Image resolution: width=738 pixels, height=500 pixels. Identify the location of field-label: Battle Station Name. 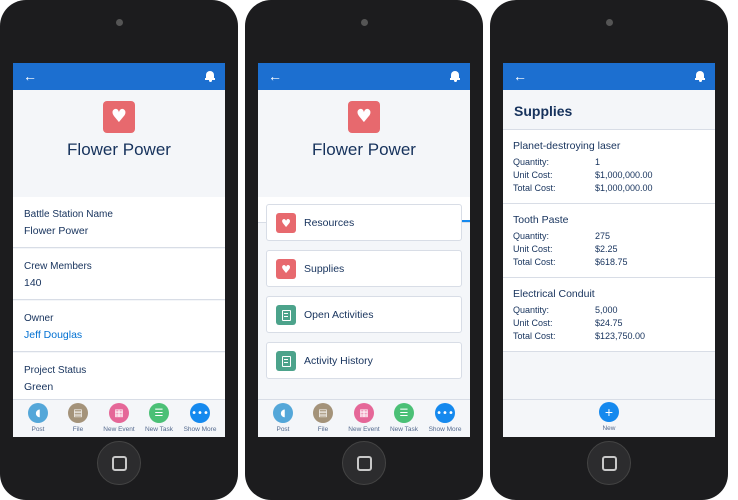
(68, 214).